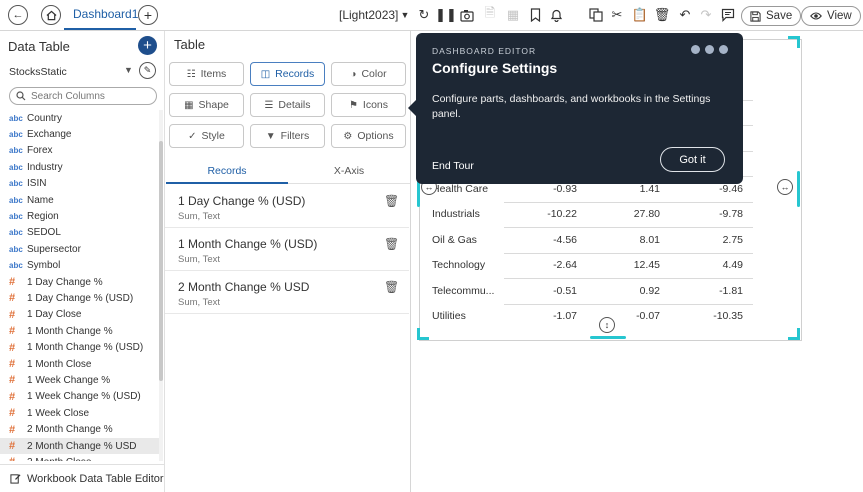 Image resolution: width=863 pixels, height=492 pixels. Describe the element at coordinates (79, 457) in the screenshot. I see `column-item: #2 Month Close` at that location.